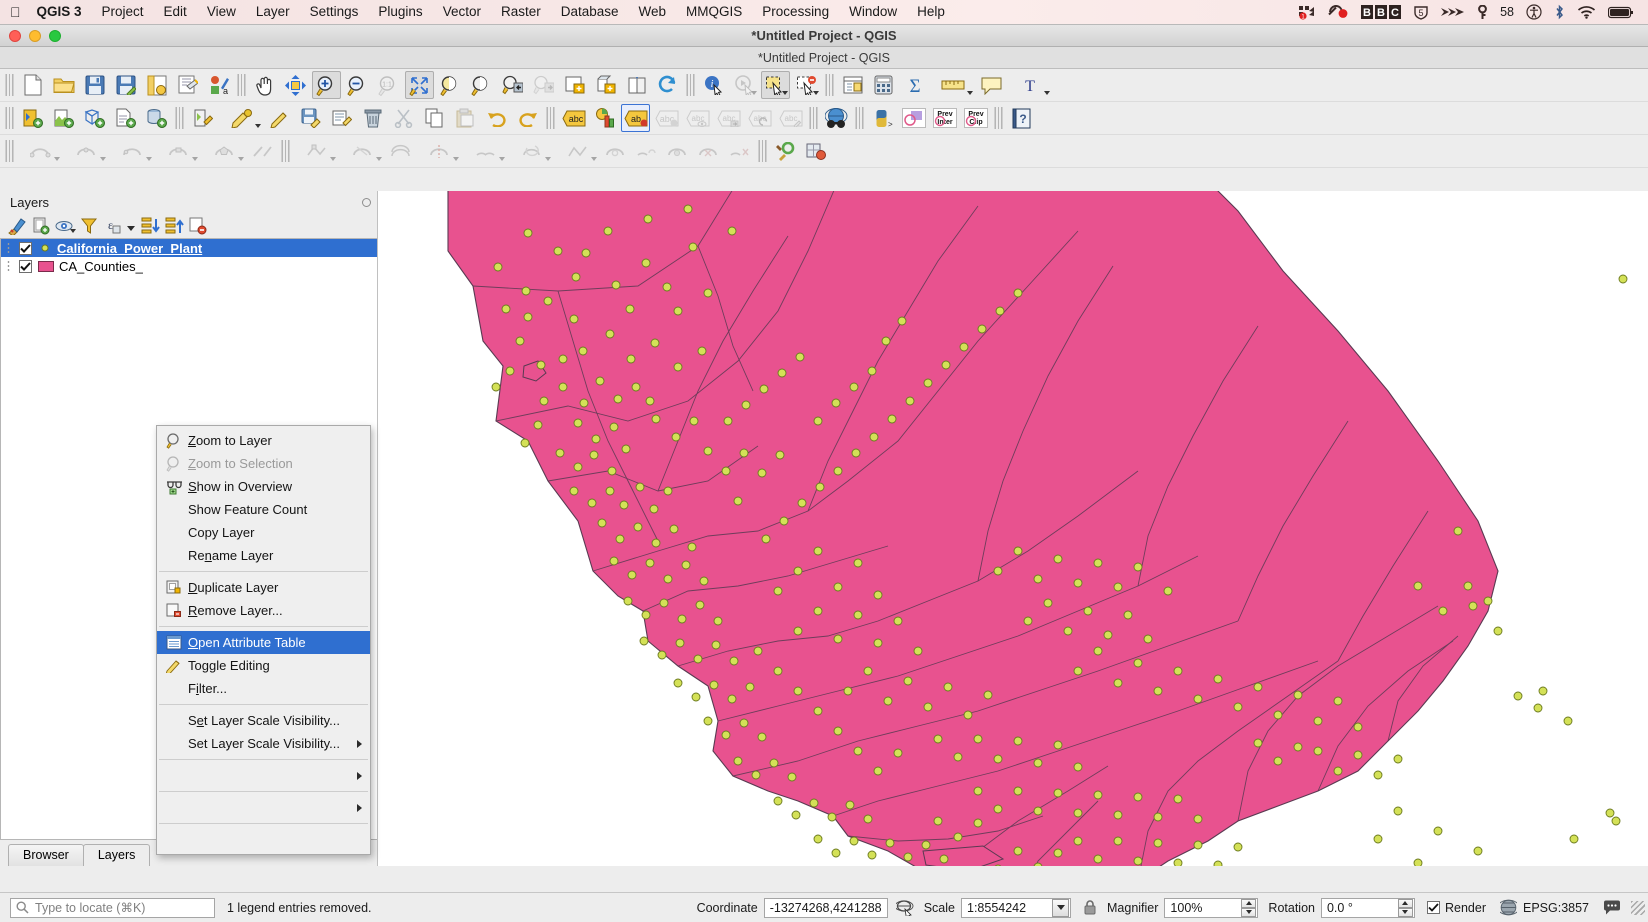 The width and height of the screenshot is (1648, 922). I want to click on window-resize-grip, so click(1638, 907).